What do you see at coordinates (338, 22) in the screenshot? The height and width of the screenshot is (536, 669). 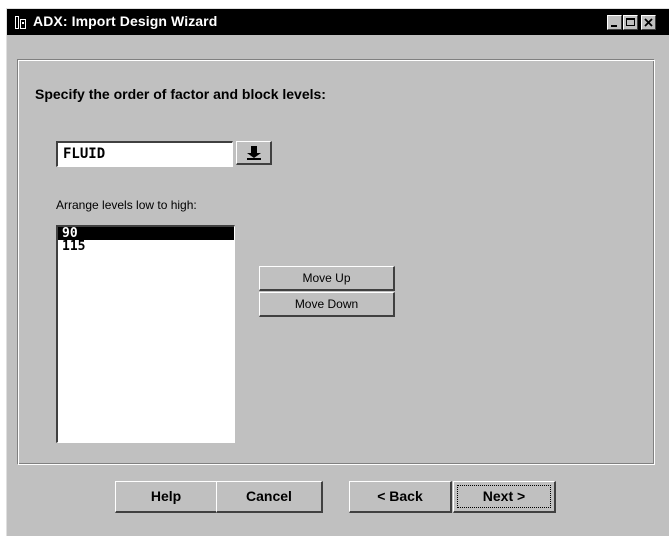 I see `title-bar: ADX: Import Design Wizard` at bounding box center [338, 22].